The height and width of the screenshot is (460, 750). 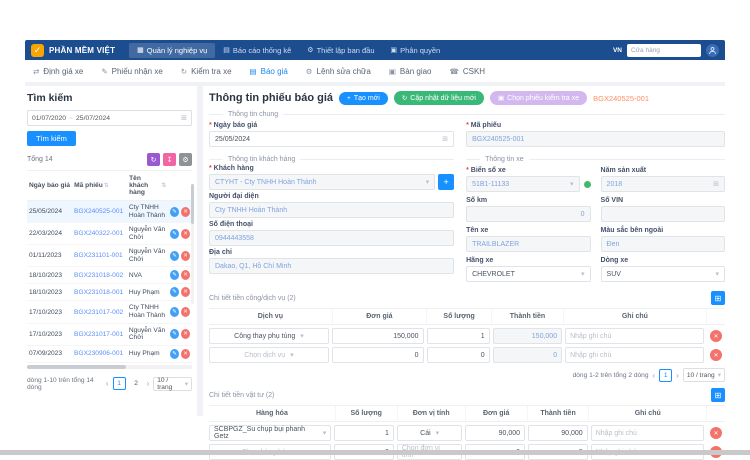 I want to click on plate-select: 51B1-11133 ▾, so click(x=522, y=184).